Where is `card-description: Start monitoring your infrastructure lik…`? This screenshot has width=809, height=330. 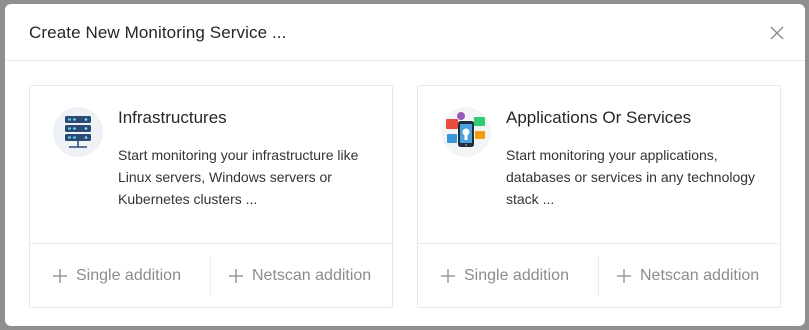
card-description: Start monitoring your infrastructure lik… is located at coordinates (238, 177).